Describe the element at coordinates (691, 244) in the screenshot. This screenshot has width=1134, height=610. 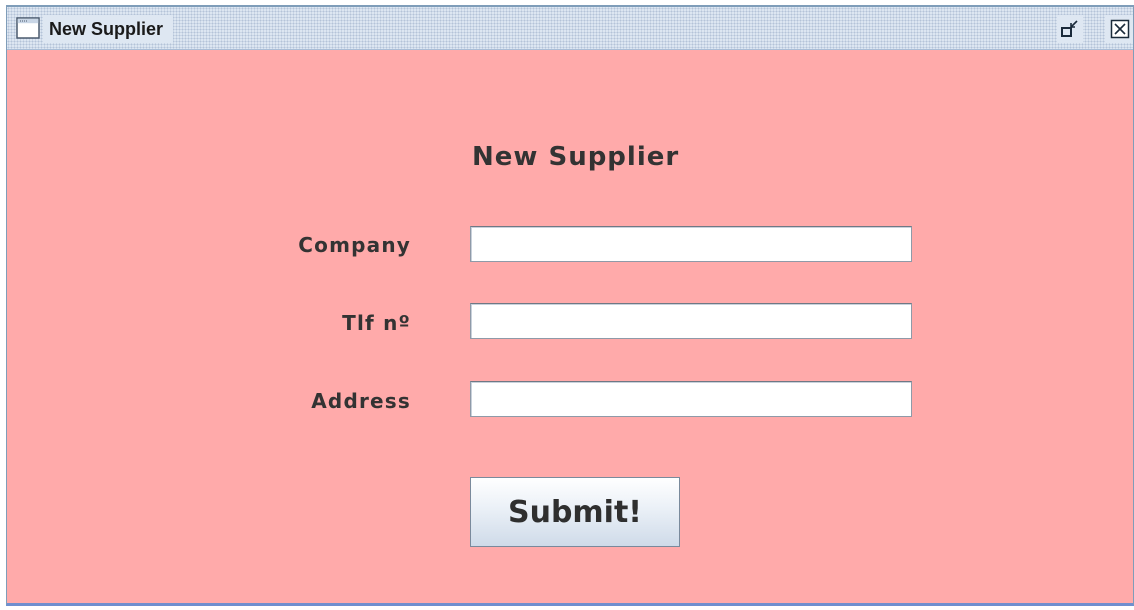
I see `company-input` at that location.